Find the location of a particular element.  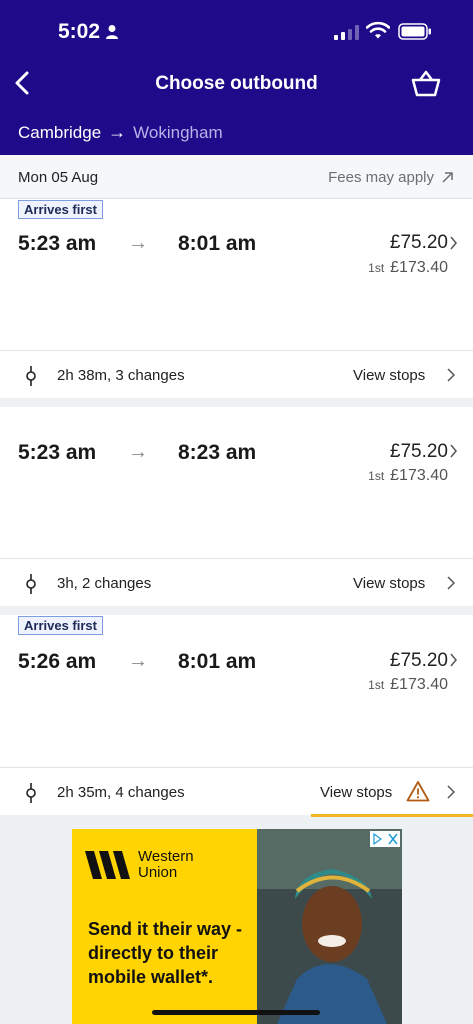

home-indicator is located at coordinates (236, 1012).